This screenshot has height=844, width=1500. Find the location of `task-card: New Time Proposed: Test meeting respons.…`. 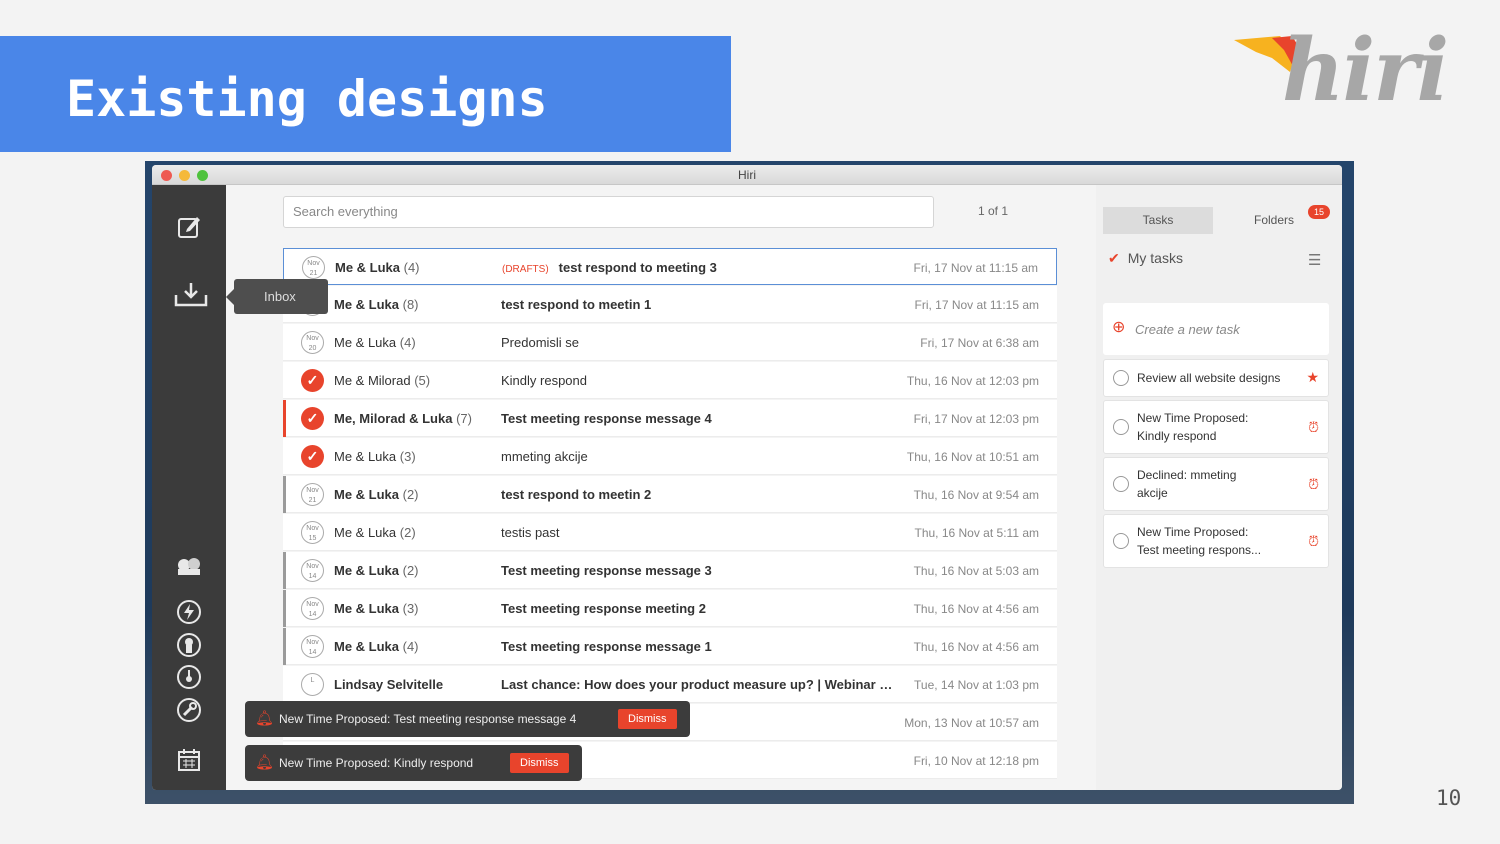

task-card: New Time Proposed: Test meeting respons.… is located at coordinates (1216, 541).